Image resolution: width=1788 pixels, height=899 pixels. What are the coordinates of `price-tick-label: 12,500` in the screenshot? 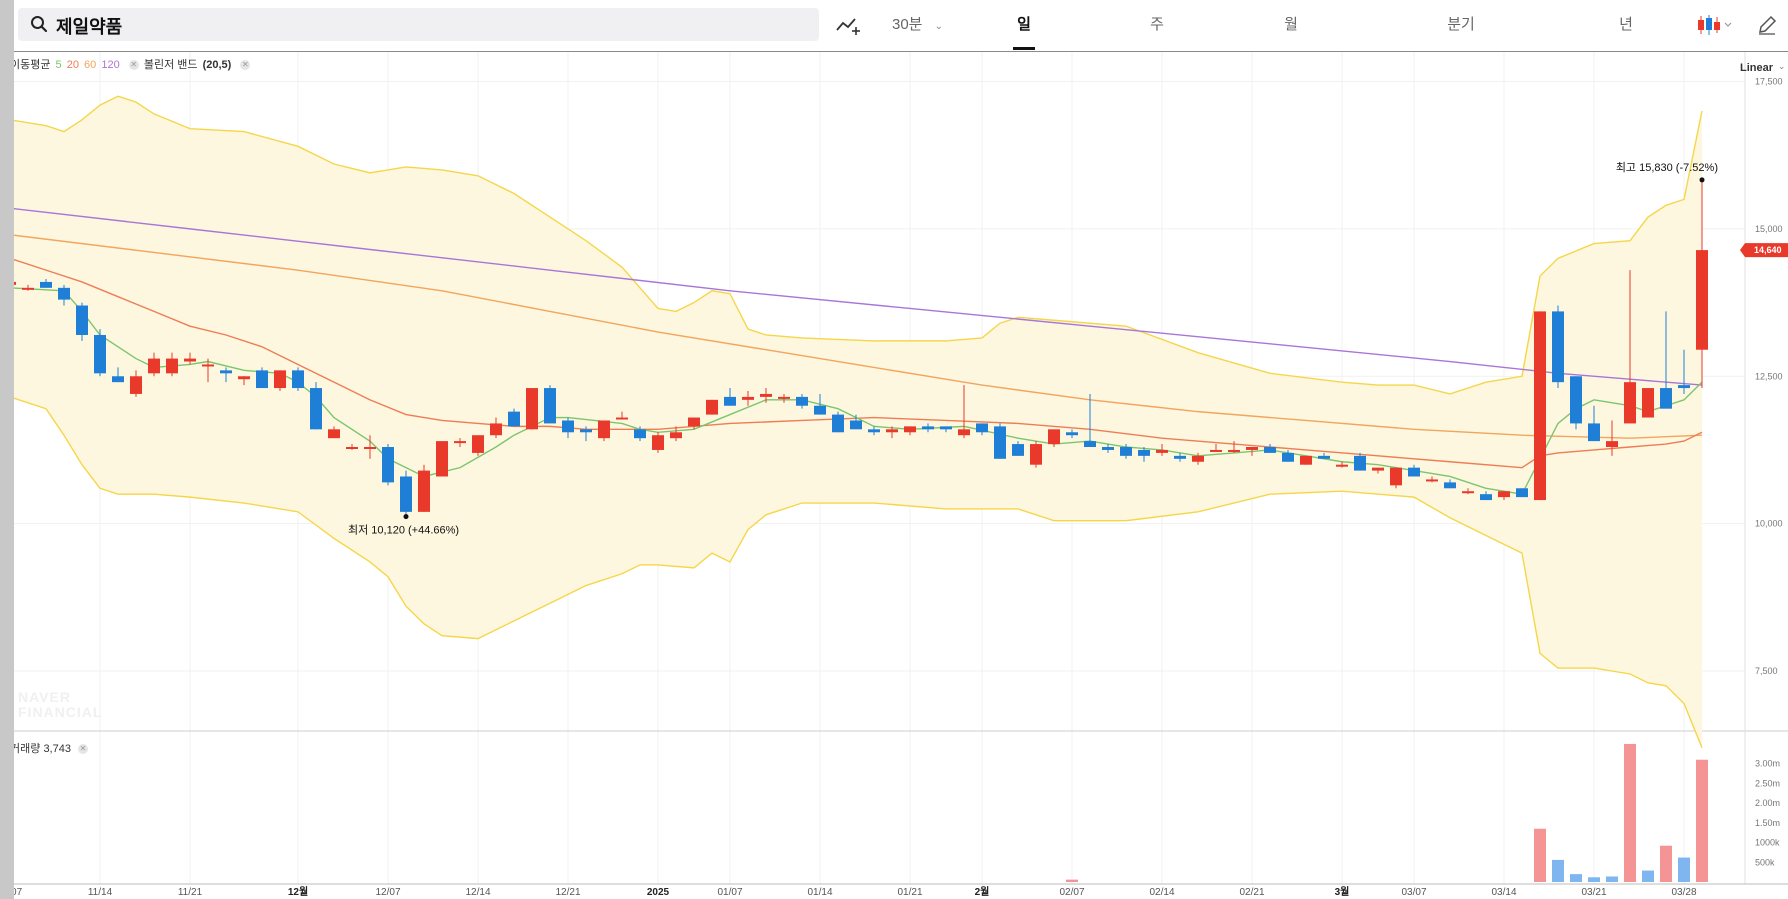 It's located at (1769, 376).